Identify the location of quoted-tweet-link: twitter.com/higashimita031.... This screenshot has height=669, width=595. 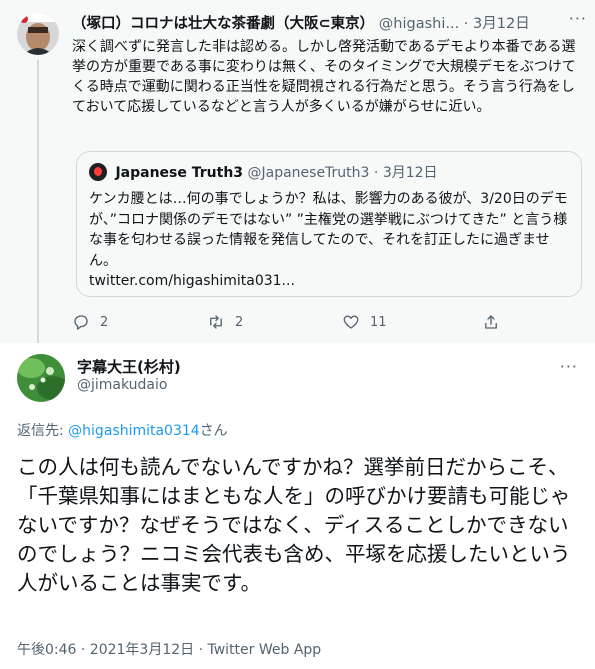
(192, 281).